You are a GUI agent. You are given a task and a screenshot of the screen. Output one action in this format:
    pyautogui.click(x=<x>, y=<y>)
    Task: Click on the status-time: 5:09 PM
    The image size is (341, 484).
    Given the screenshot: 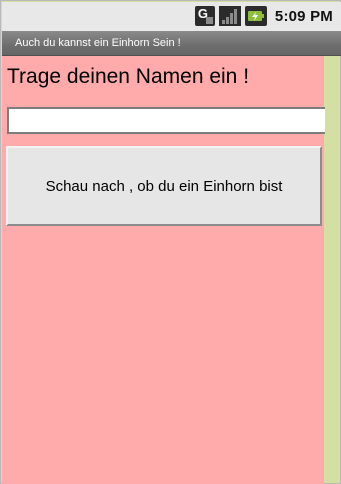 What is the action you would take?
    pyautogui.click(x=303, y=16)
    